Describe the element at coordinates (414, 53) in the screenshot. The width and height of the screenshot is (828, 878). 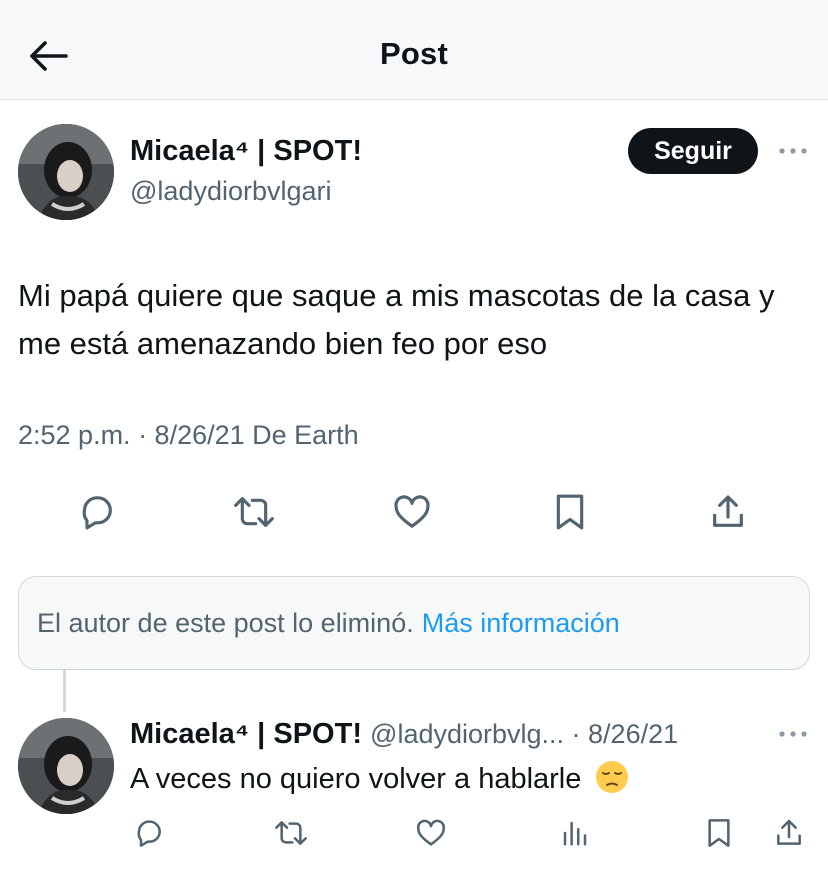
I see `page-title: Post` at that location.